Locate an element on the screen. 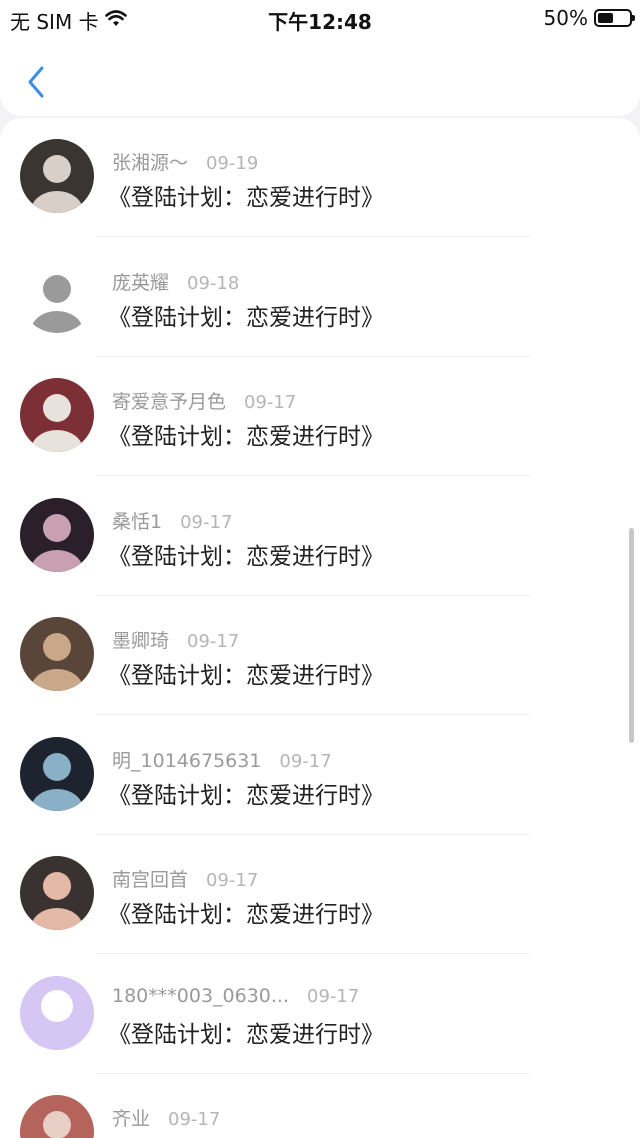 This screenshot has height=1138, width=640. item-date: 09-18 is located at coordinates (213, 283).